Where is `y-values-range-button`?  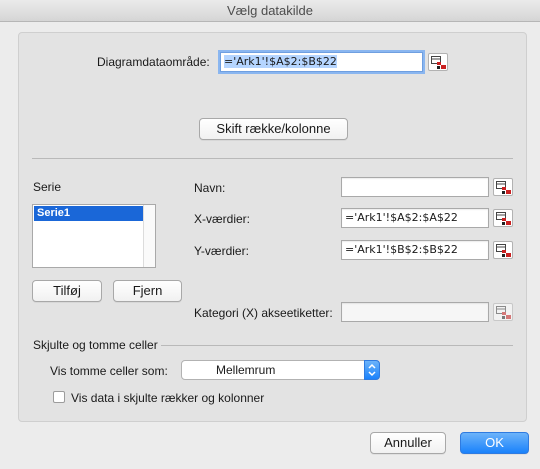
y-values-range-button is located at coordinates (503, 250).